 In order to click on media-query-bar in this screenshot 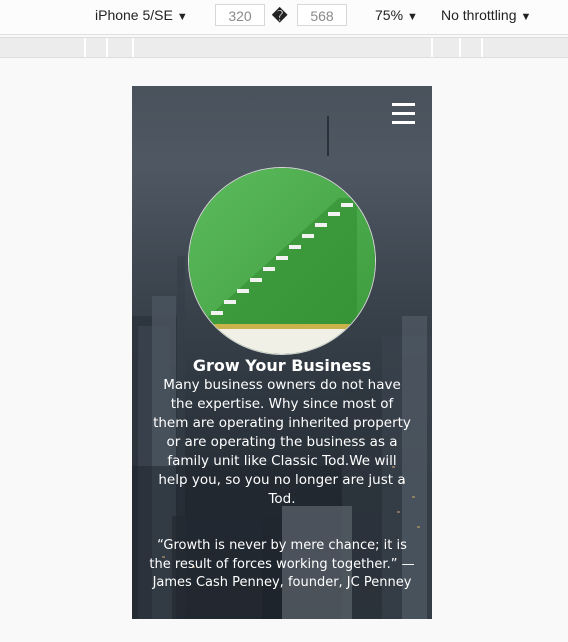, I will do `click(284, 47)`.